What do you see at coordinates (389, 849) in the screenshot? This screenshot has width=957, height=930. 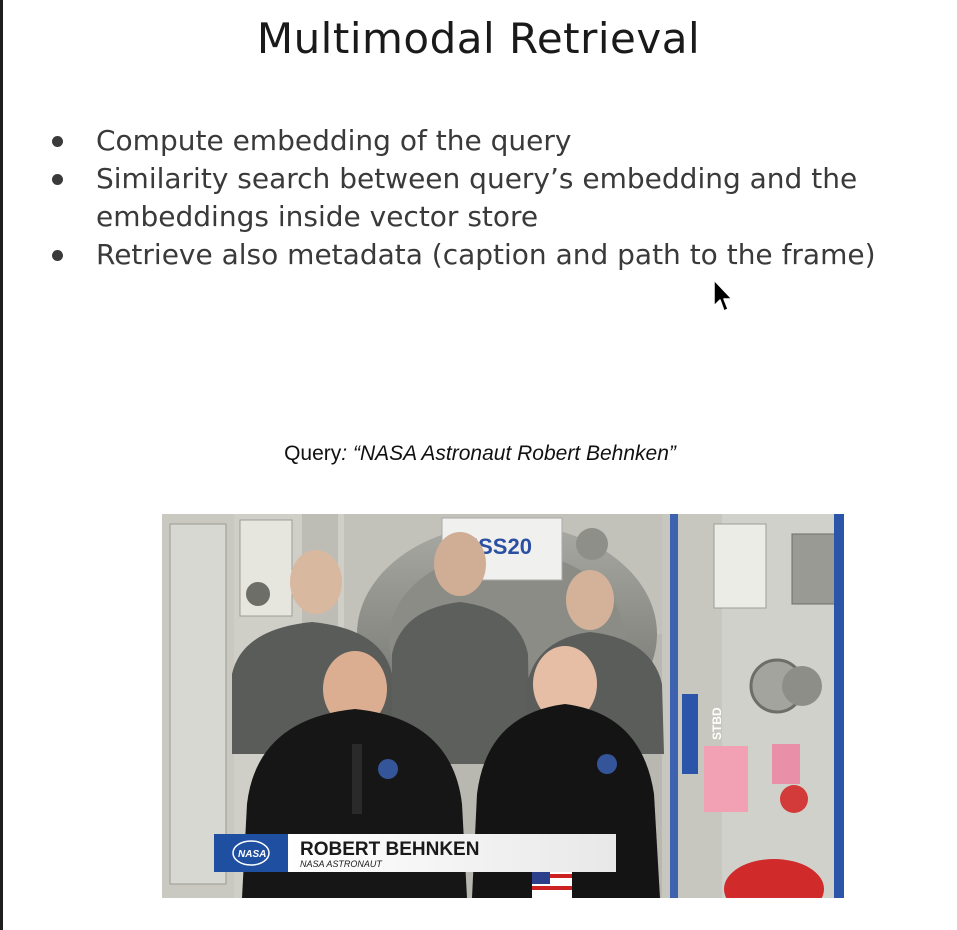 I see `lower-third-name: ROBERT BEHNKEN` at bounding box center [389, 849].